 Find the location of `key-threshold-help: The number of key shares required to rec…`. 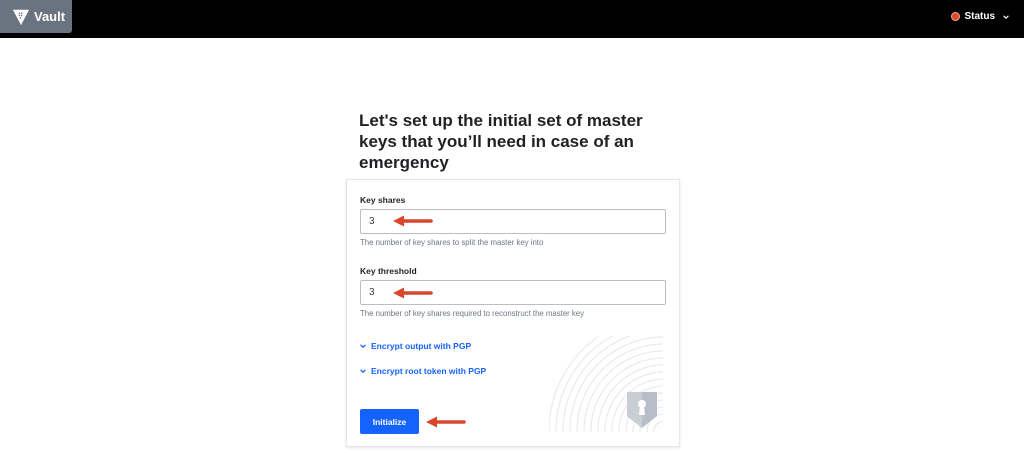

key-threshold-help: The number of key shares required to rec… is located at coordinates (472, 313).